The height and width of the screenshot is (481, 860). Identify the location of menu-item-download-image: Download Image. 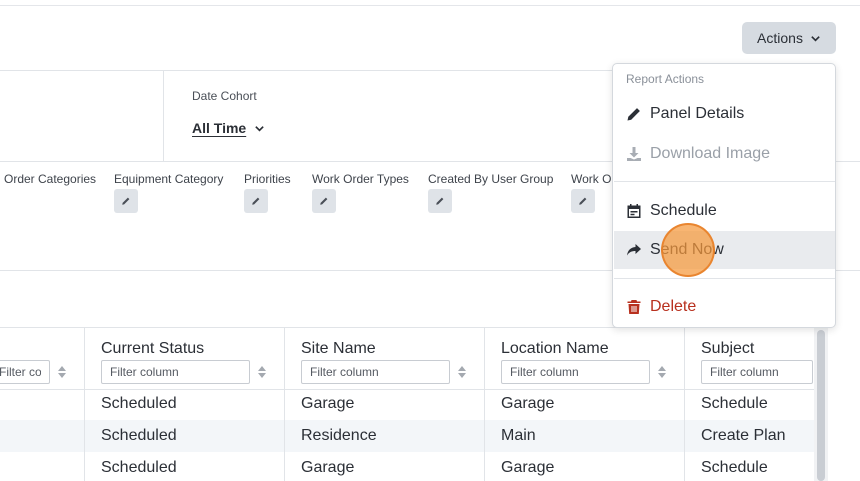
(724, 154).